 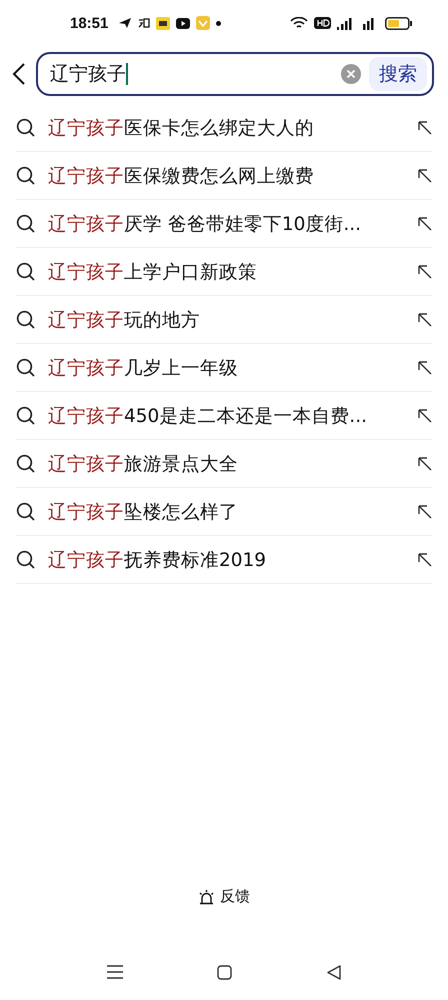 What do you see at coordinates (227, 271) in the screenshot?
I see `suggestion-item: 辽宁孩子上学户口新政策` at bounding box center [227, 271].